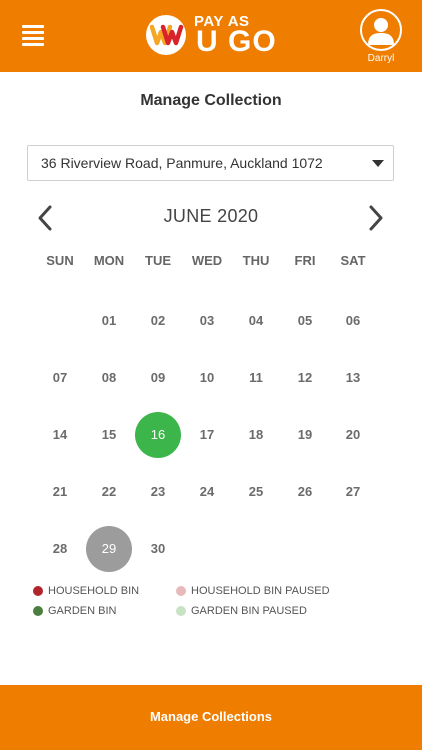 Image resolution: width=422 pixels, height=750 pixels. I want to click on weekday-label-fri: FRI, so click(305, 260).